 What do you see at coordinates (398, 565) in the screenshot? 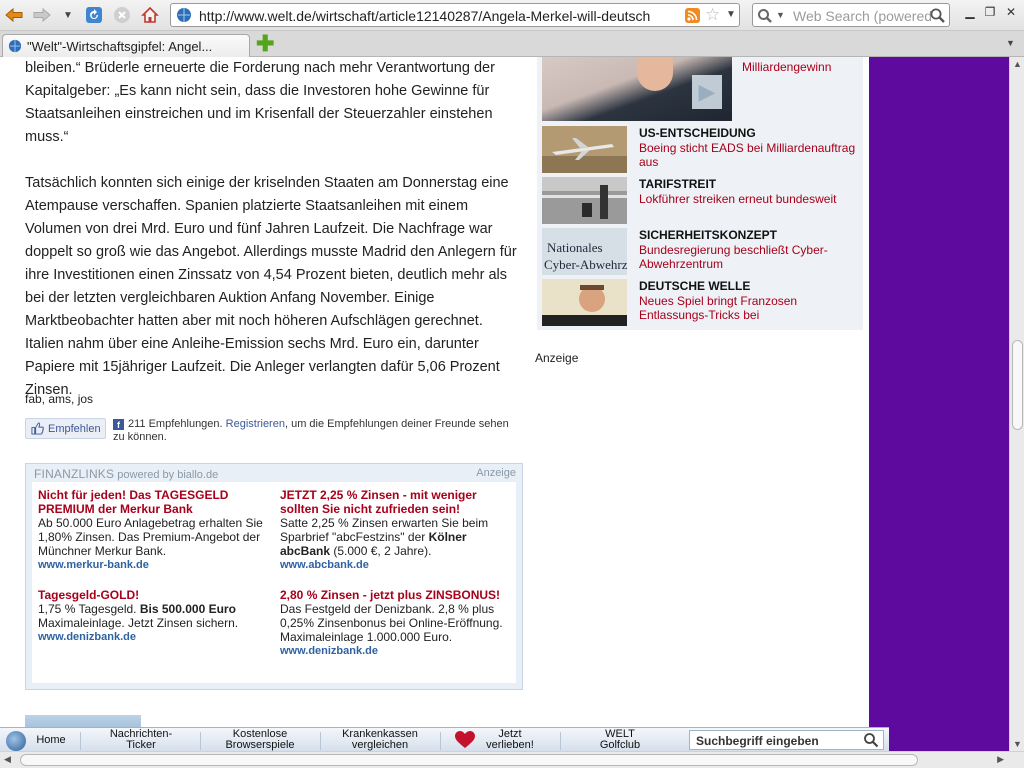
I see `ad-url: www.abcbank.de` at bounding box center [398, 565].